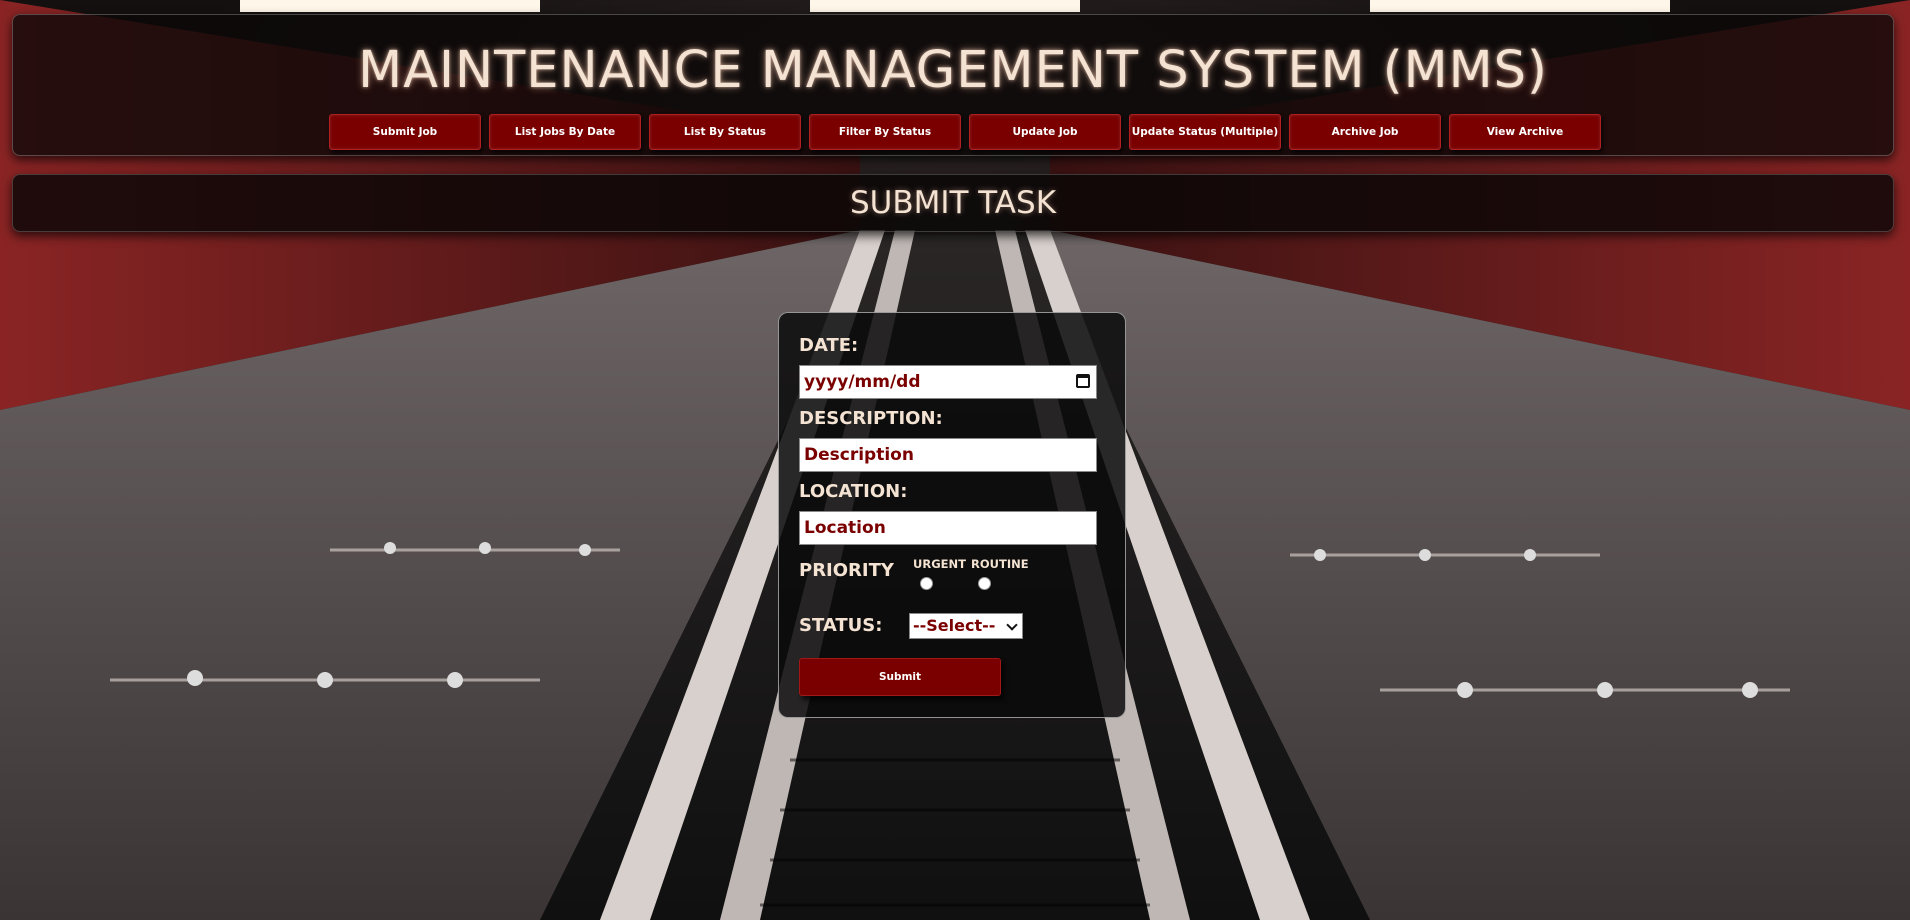 The image size is (1910, 920). I want to click on submit-button: Submit, so click(900, 677).